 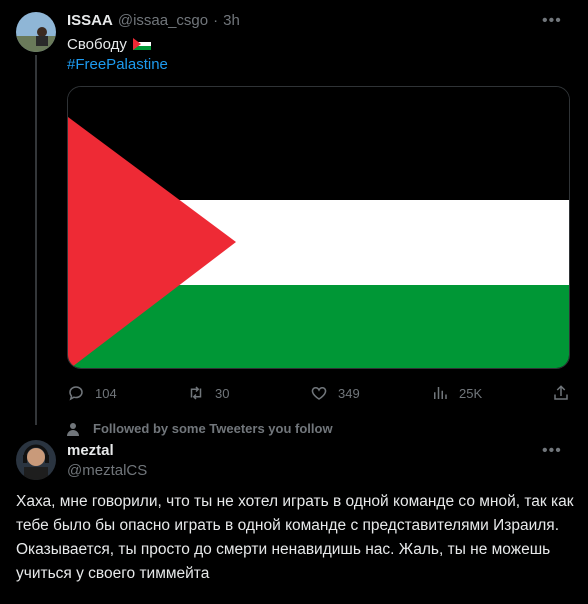 What do you see at coordinates (90, 20) in the screenshot?
I see `author-name: ISSAA` at bounding box center [90, 20].